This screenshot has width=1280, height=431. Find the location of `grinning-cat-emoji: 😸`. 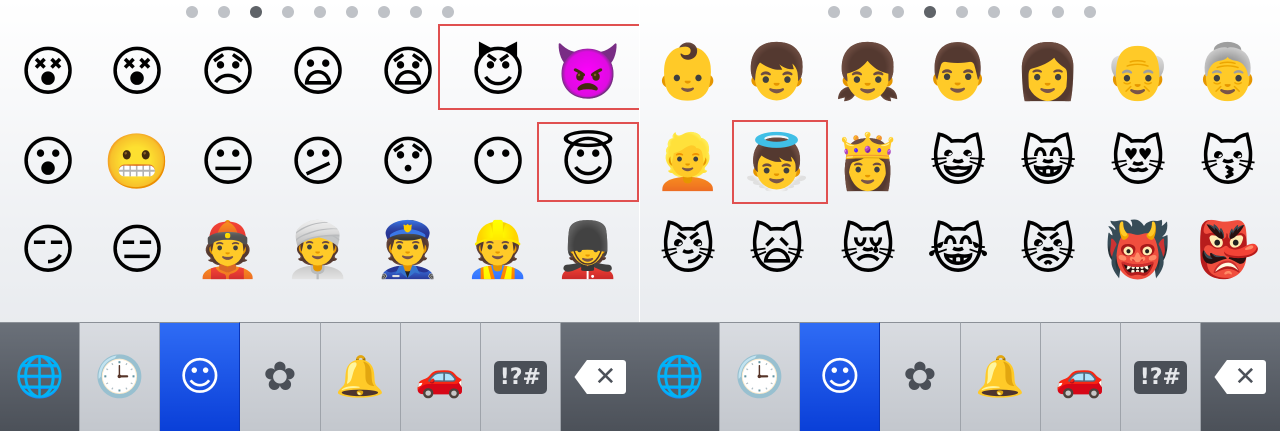

grinning-cat-emoji: 😸 is located at coordinates (1048, 162).